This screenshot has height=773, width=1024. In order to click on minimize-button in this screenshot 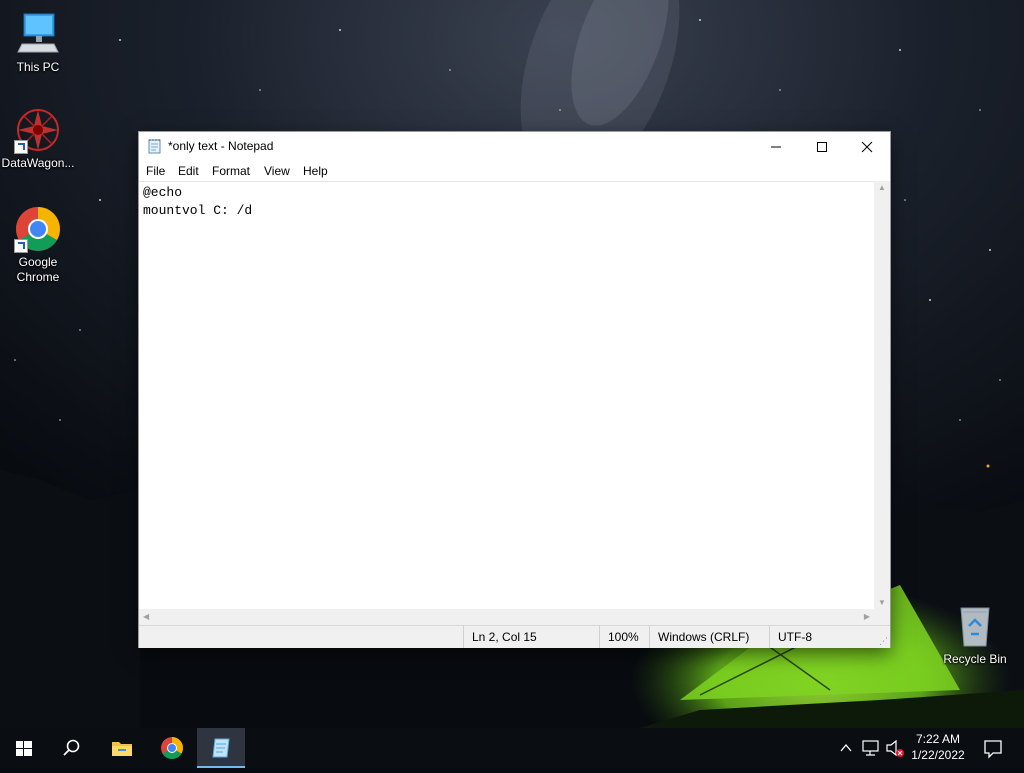, I will do `click(776, 146)`.